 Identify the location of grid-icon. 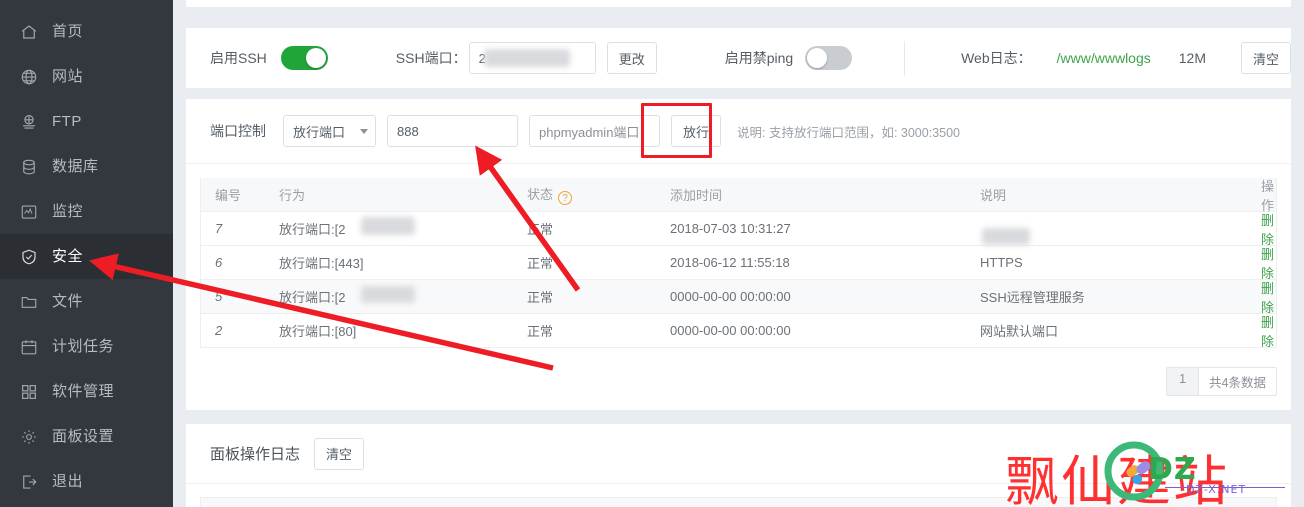
(29, 392).